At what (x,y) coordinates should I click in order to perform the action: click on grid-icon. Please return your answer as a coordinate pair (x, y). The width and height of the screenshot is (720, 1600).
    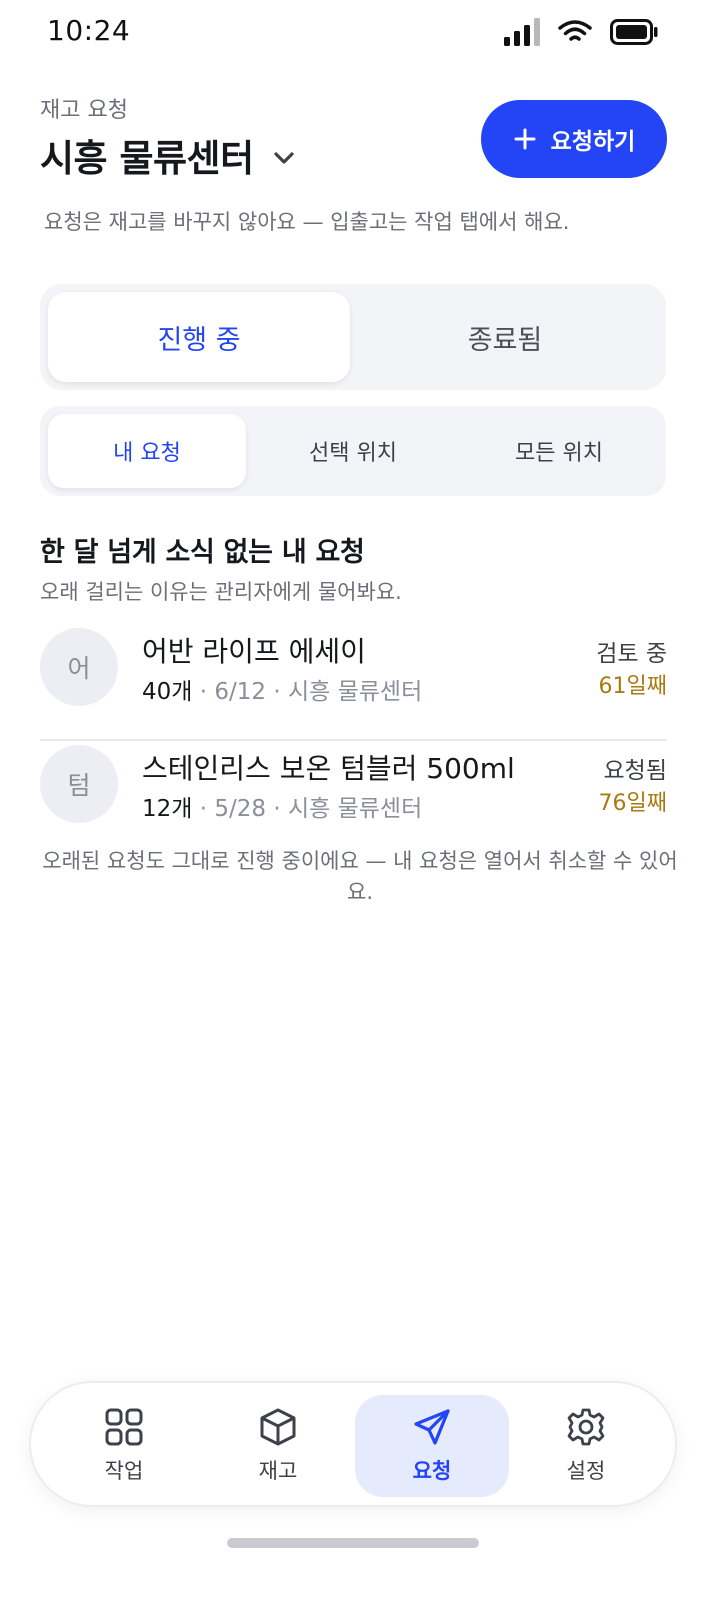
    Looking at the image, I should click on (124, 1427).